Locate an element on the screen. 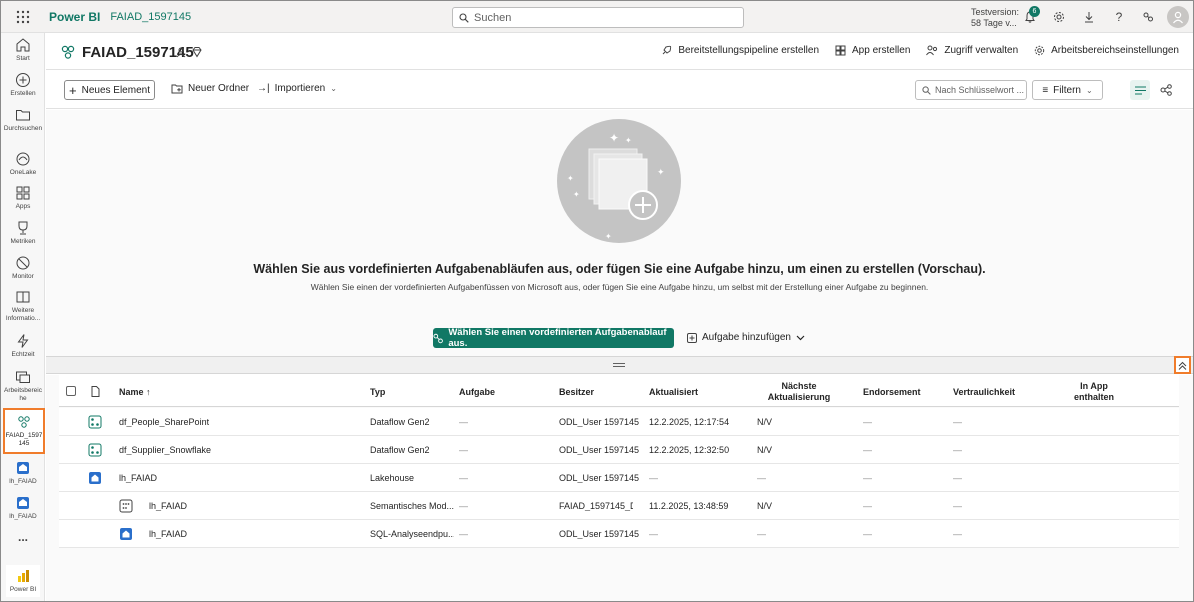 The height and width of the screenshot is (602, 1194). nav-label: Durchsuchen is located at coordinates (23, 128).